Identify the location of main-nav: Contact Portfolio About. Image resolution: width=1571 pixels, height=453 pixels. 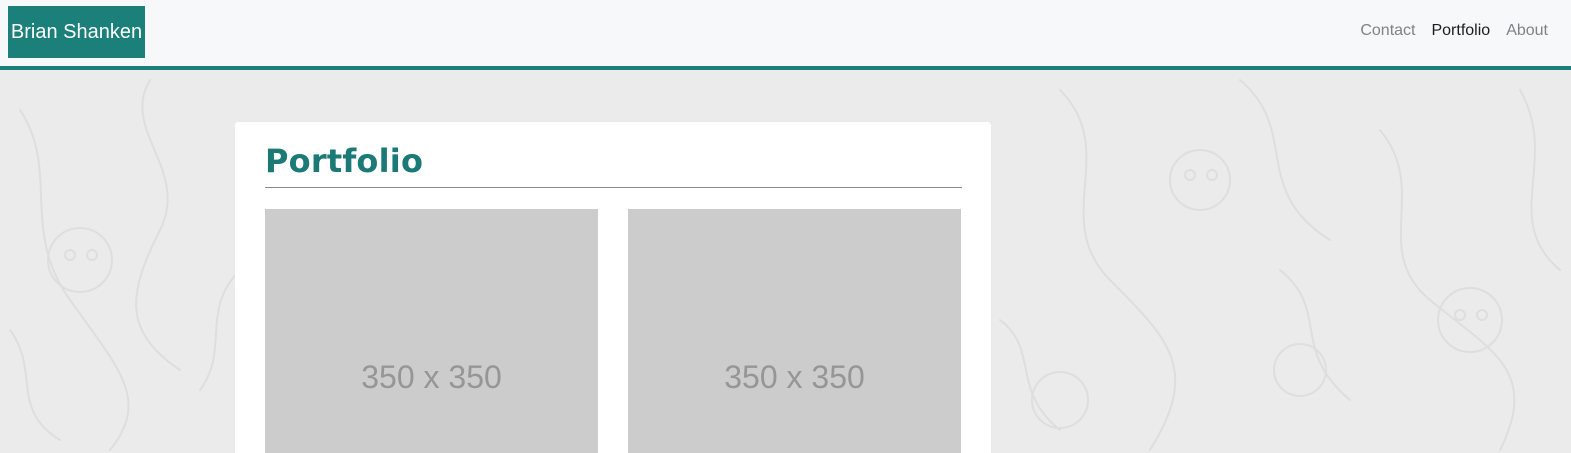
(1454, 31).